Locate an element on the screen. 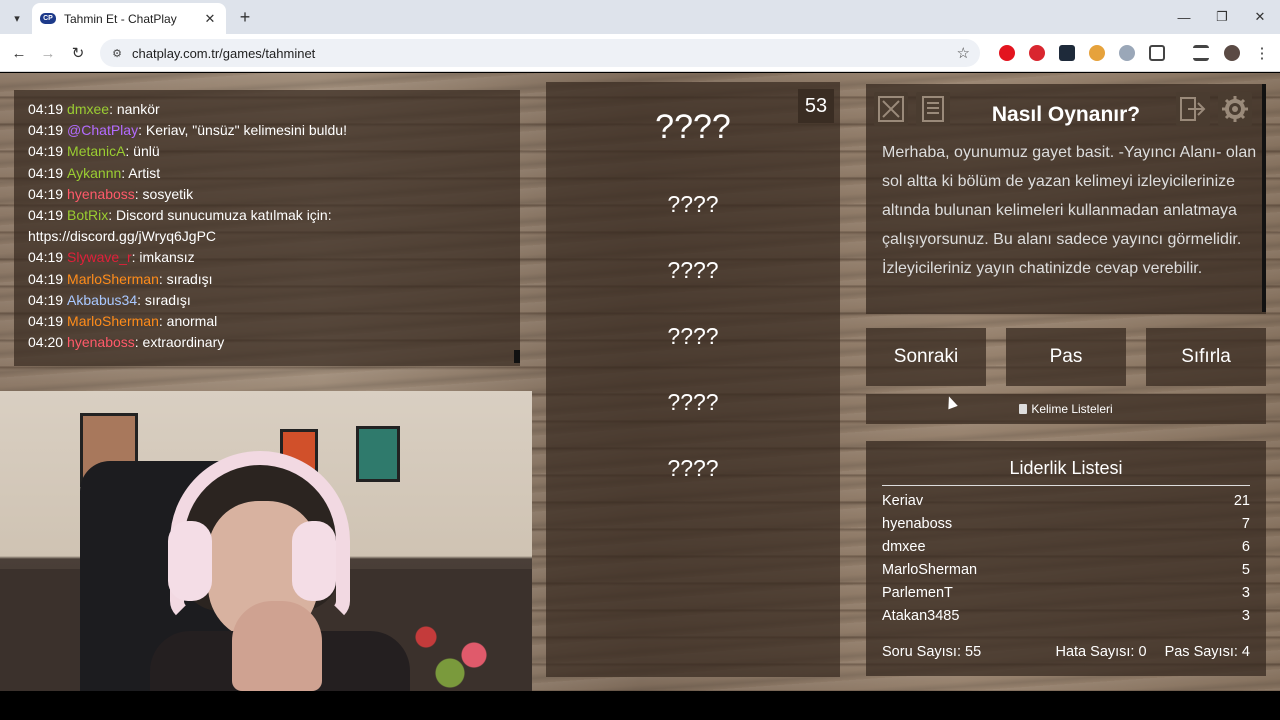 Image resolution: width=1280 pixels, height=720 pixels. word-lists-button: Kelime Listeleri is located at coordinates (1066, 409).